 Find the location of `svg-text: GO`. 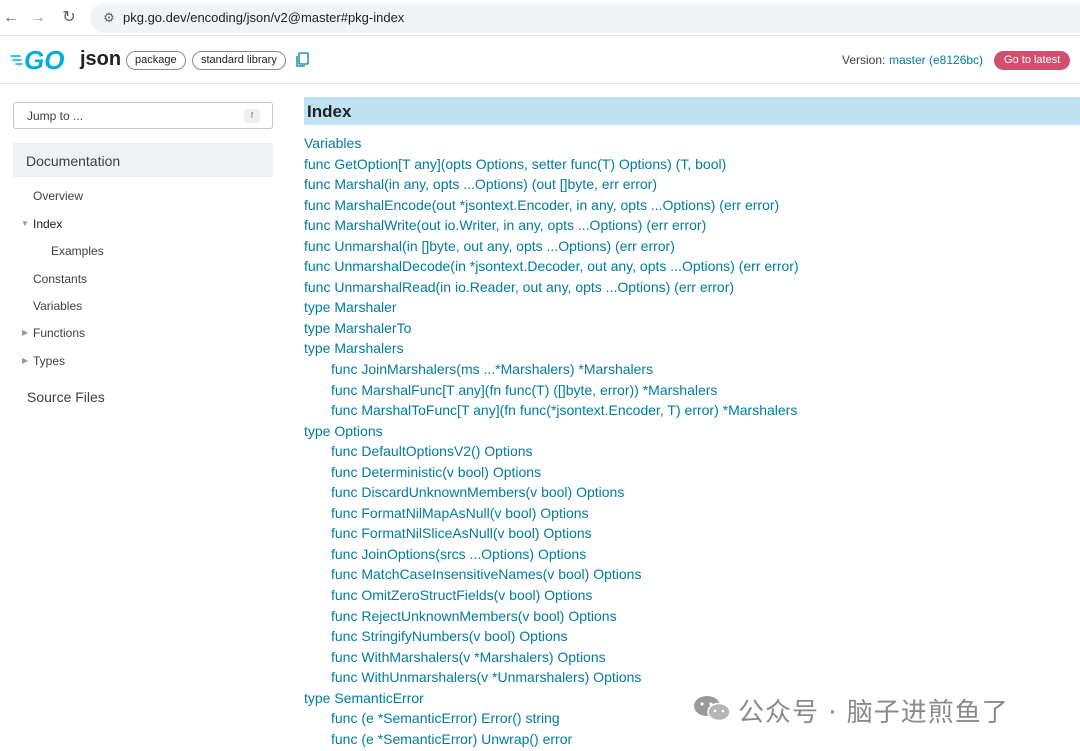

svg-text: GO is located at coordinates (44, 60).